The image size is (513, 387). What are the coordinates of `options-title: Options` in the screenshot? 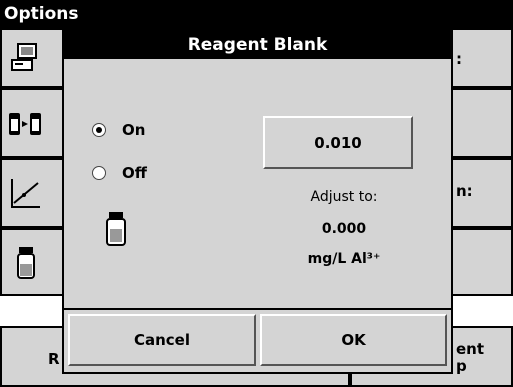 It's located at (41, 14).